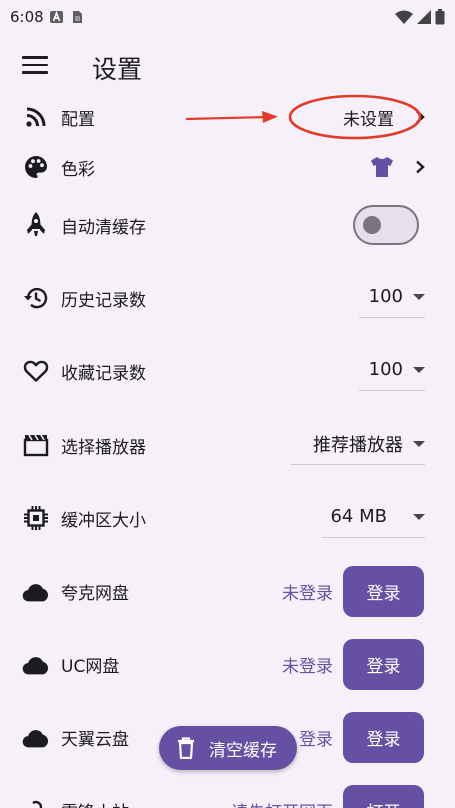  I want to click on tianyi-login-button: 登录, so click(383, 737).